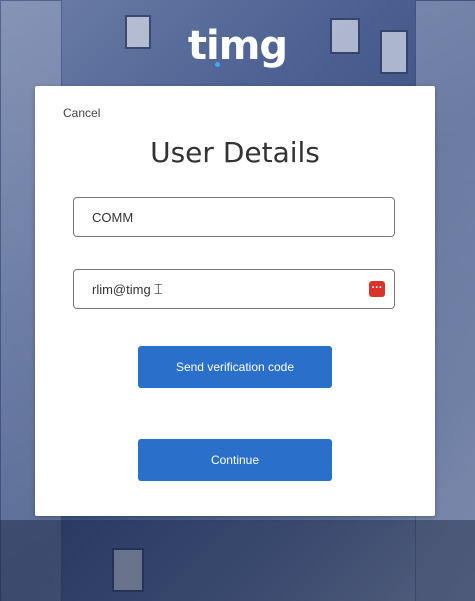 The height and width of the screenshot is (601, 475). I want to click on page-title: User Details, so click(235, 152).